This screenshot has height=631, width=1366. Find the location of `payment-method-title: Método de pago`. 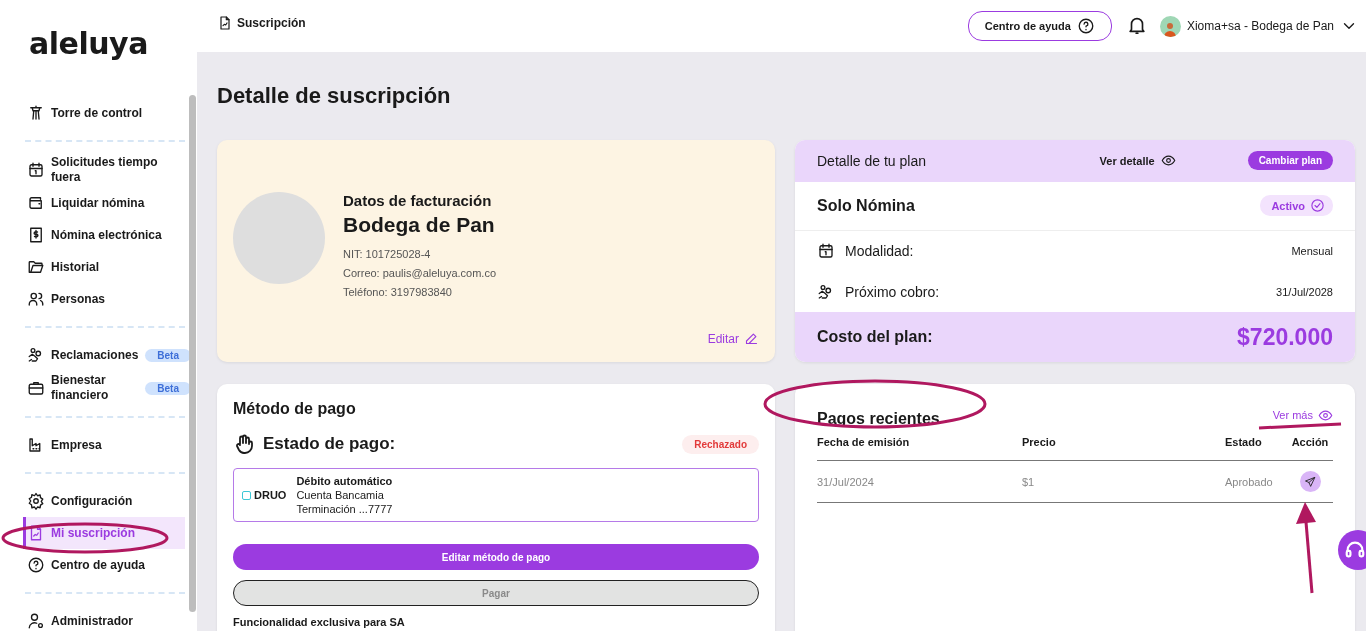

payment-method-title: Método de pago is located at coordinates (295, 409).